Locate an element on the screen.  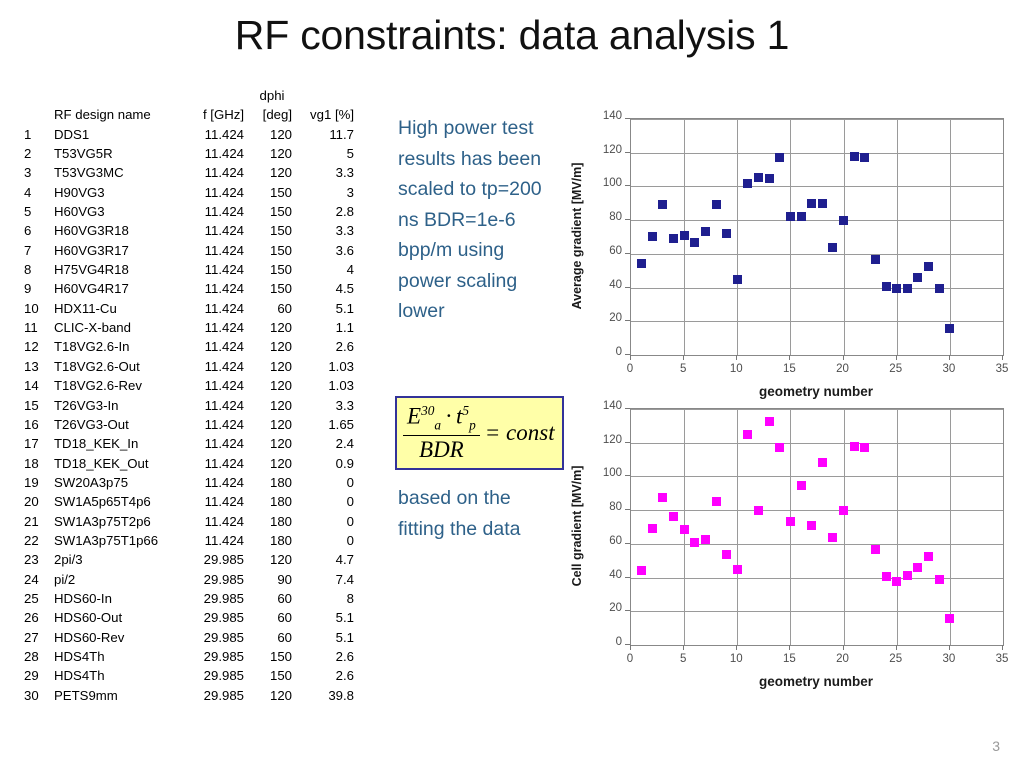
table-header-dphi-row: dphi is located at coordinates (189, 95).